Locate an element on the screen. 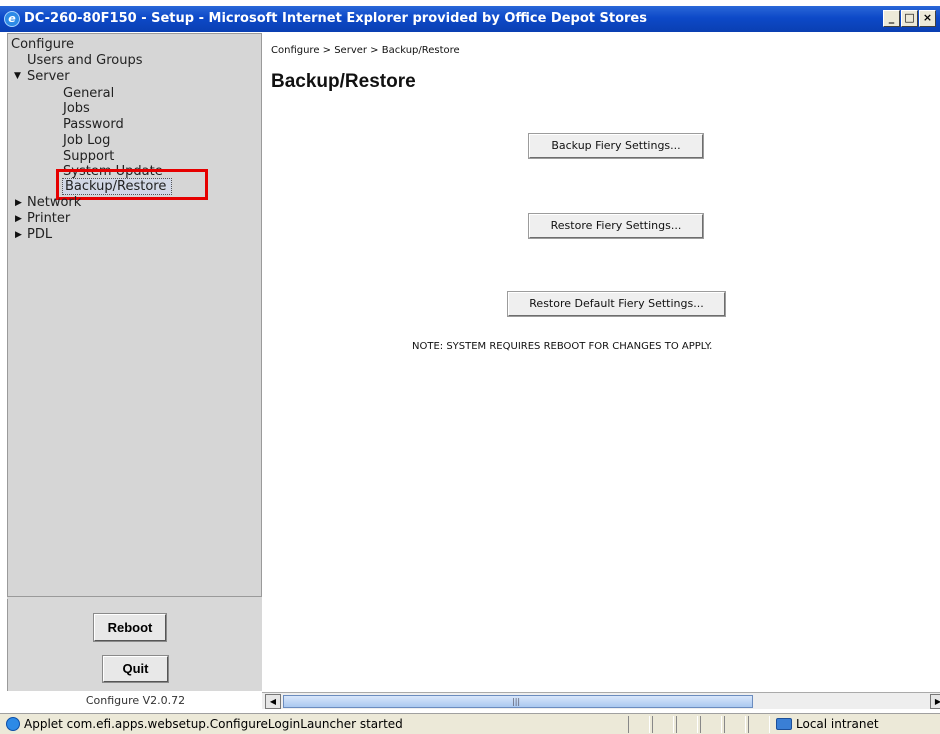 This screenshot has height=734, width=940. page-title: Backup/Restore is located at coordinates (343, 81).